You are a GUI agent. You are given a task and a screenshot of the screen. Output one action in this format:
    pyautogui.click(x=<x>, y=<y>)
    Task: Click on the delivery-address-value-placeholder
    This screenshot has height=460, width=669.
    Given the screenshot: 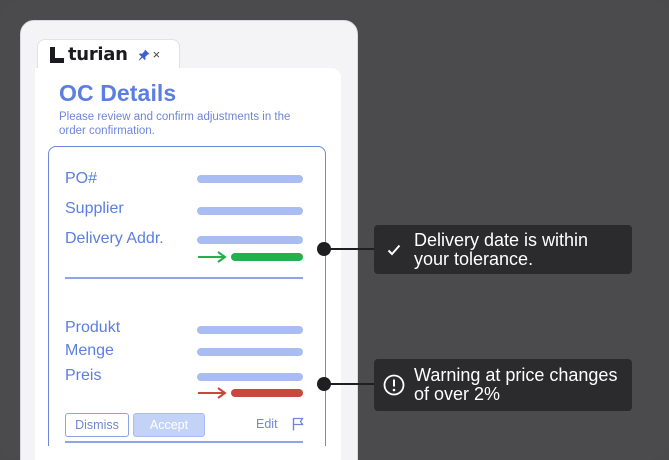 What is the action you would take?
    pyautogui.click(x=250, y=240)
    